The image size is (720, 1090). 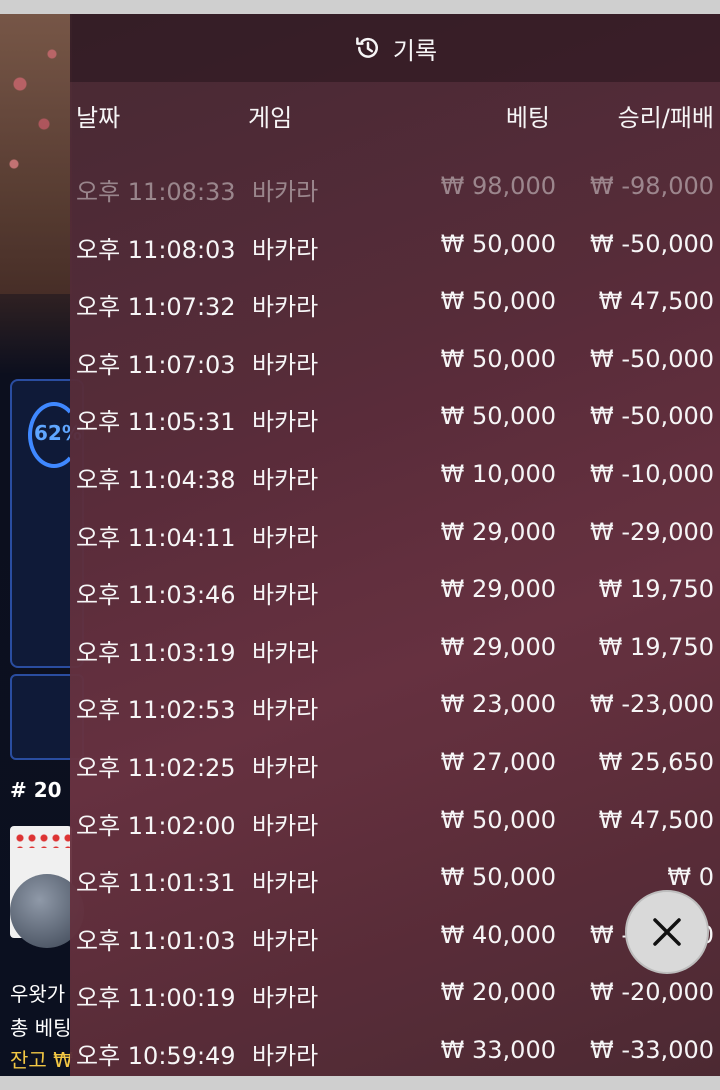 I want to click on player-name: 우왓가, so click(x=38, y=994).